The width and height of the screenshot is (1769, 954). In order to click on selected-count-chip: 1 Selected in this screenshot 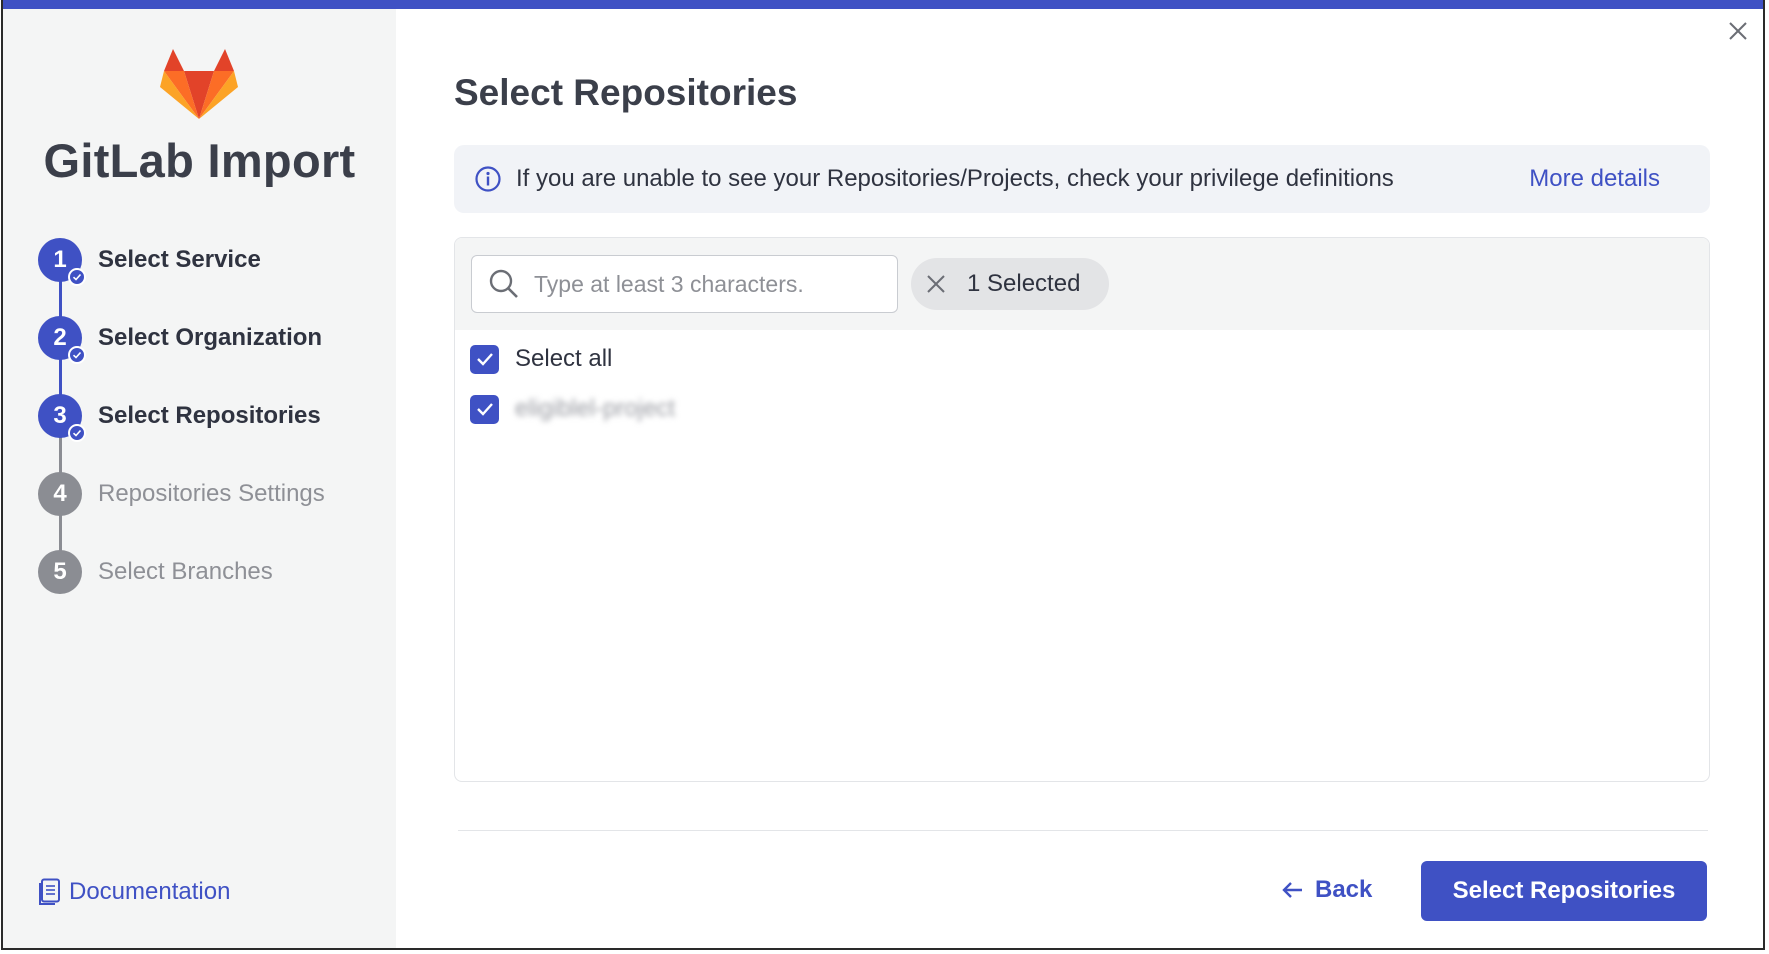, I will do `click(1010, 284)`.